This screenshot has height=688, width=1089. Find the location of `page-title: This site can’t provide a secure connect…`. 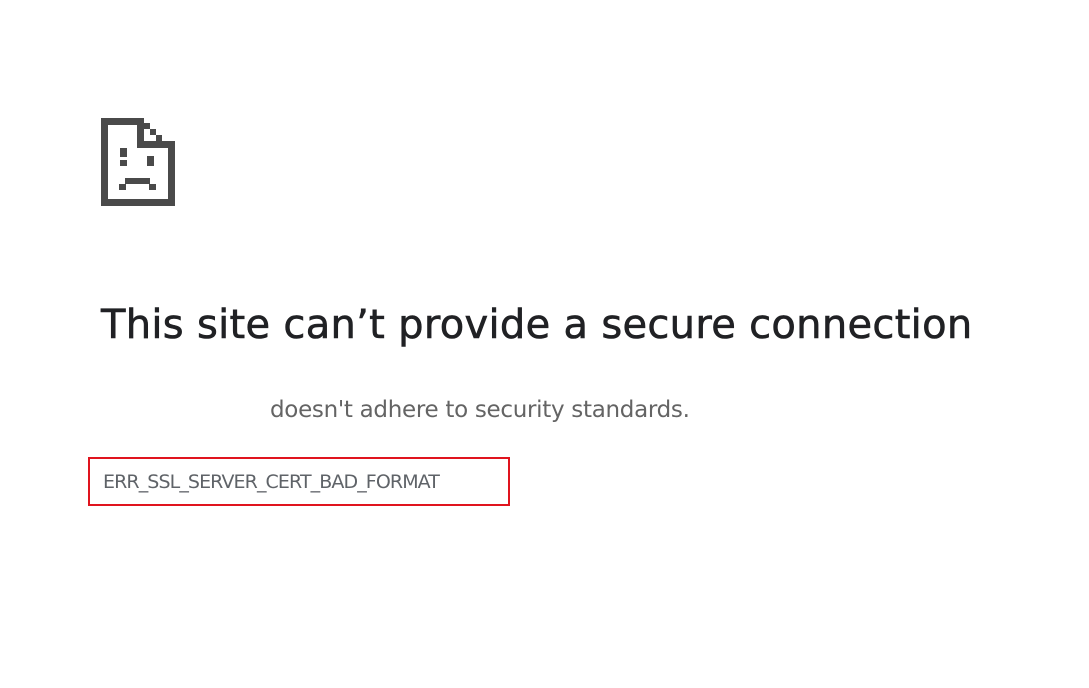

page-title: This site can’t provide a secure connect… is located at coordinates (537, 325).